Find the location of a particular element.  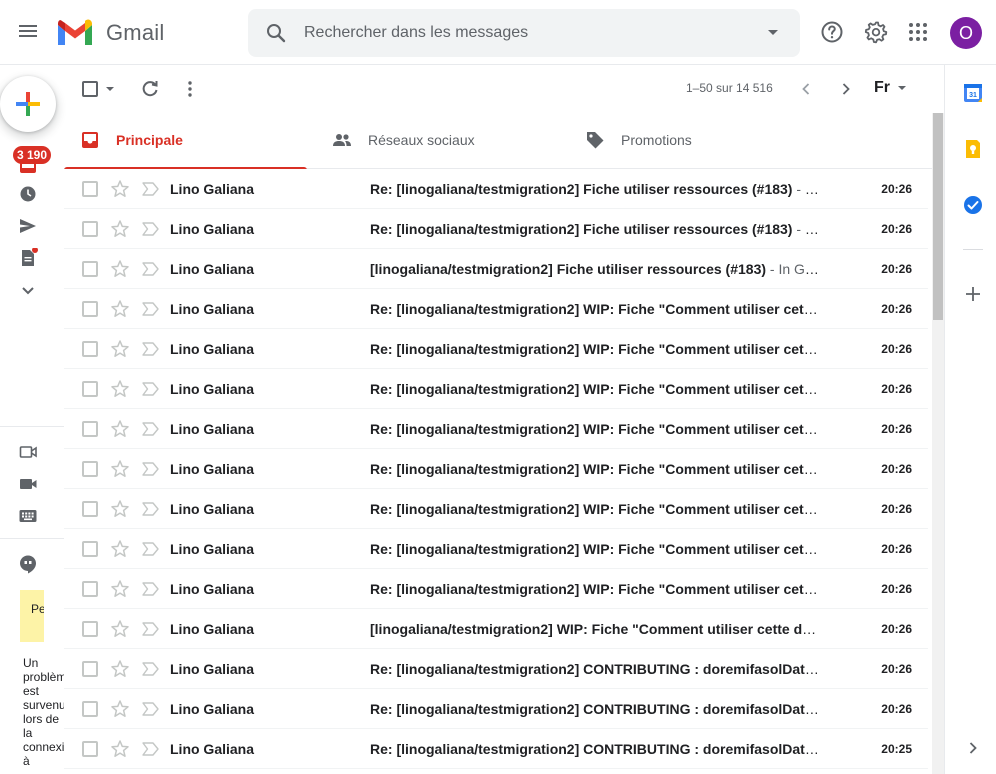

input-language-caret-icon is located at coordinates (902, 88).